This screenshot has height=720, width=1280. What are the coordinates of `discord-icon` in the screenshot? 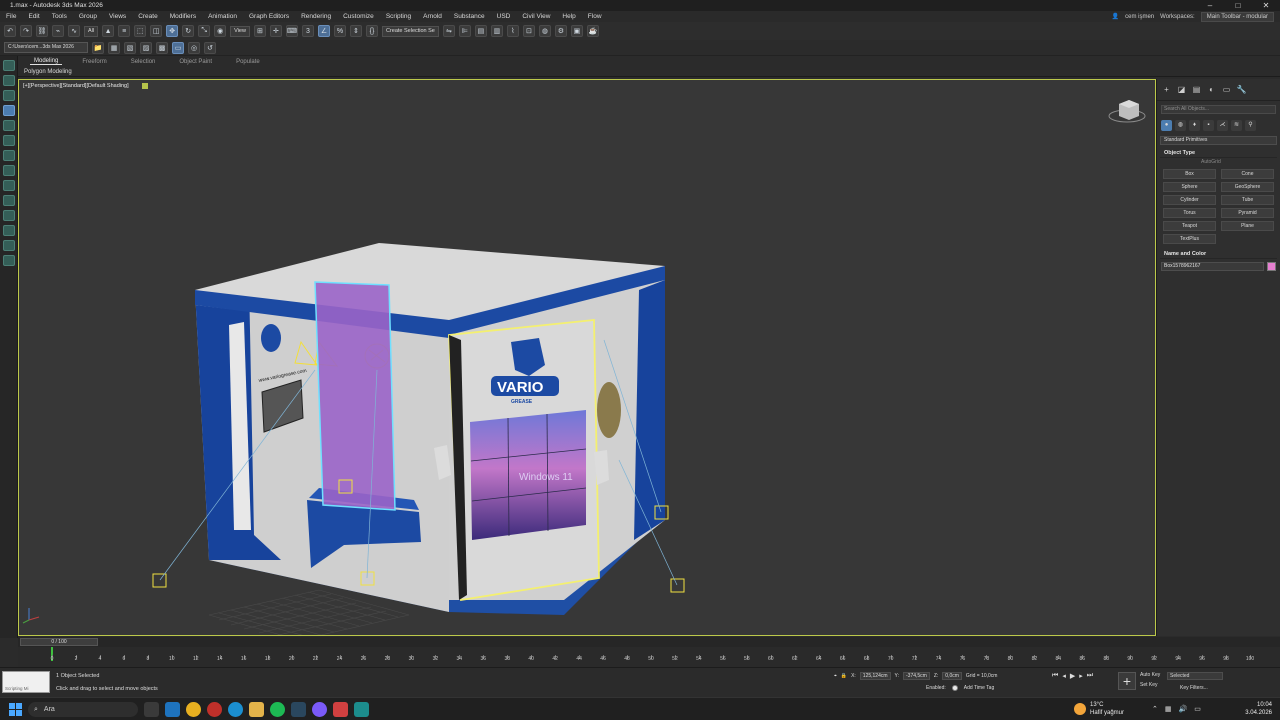 It's located at (319, 709).